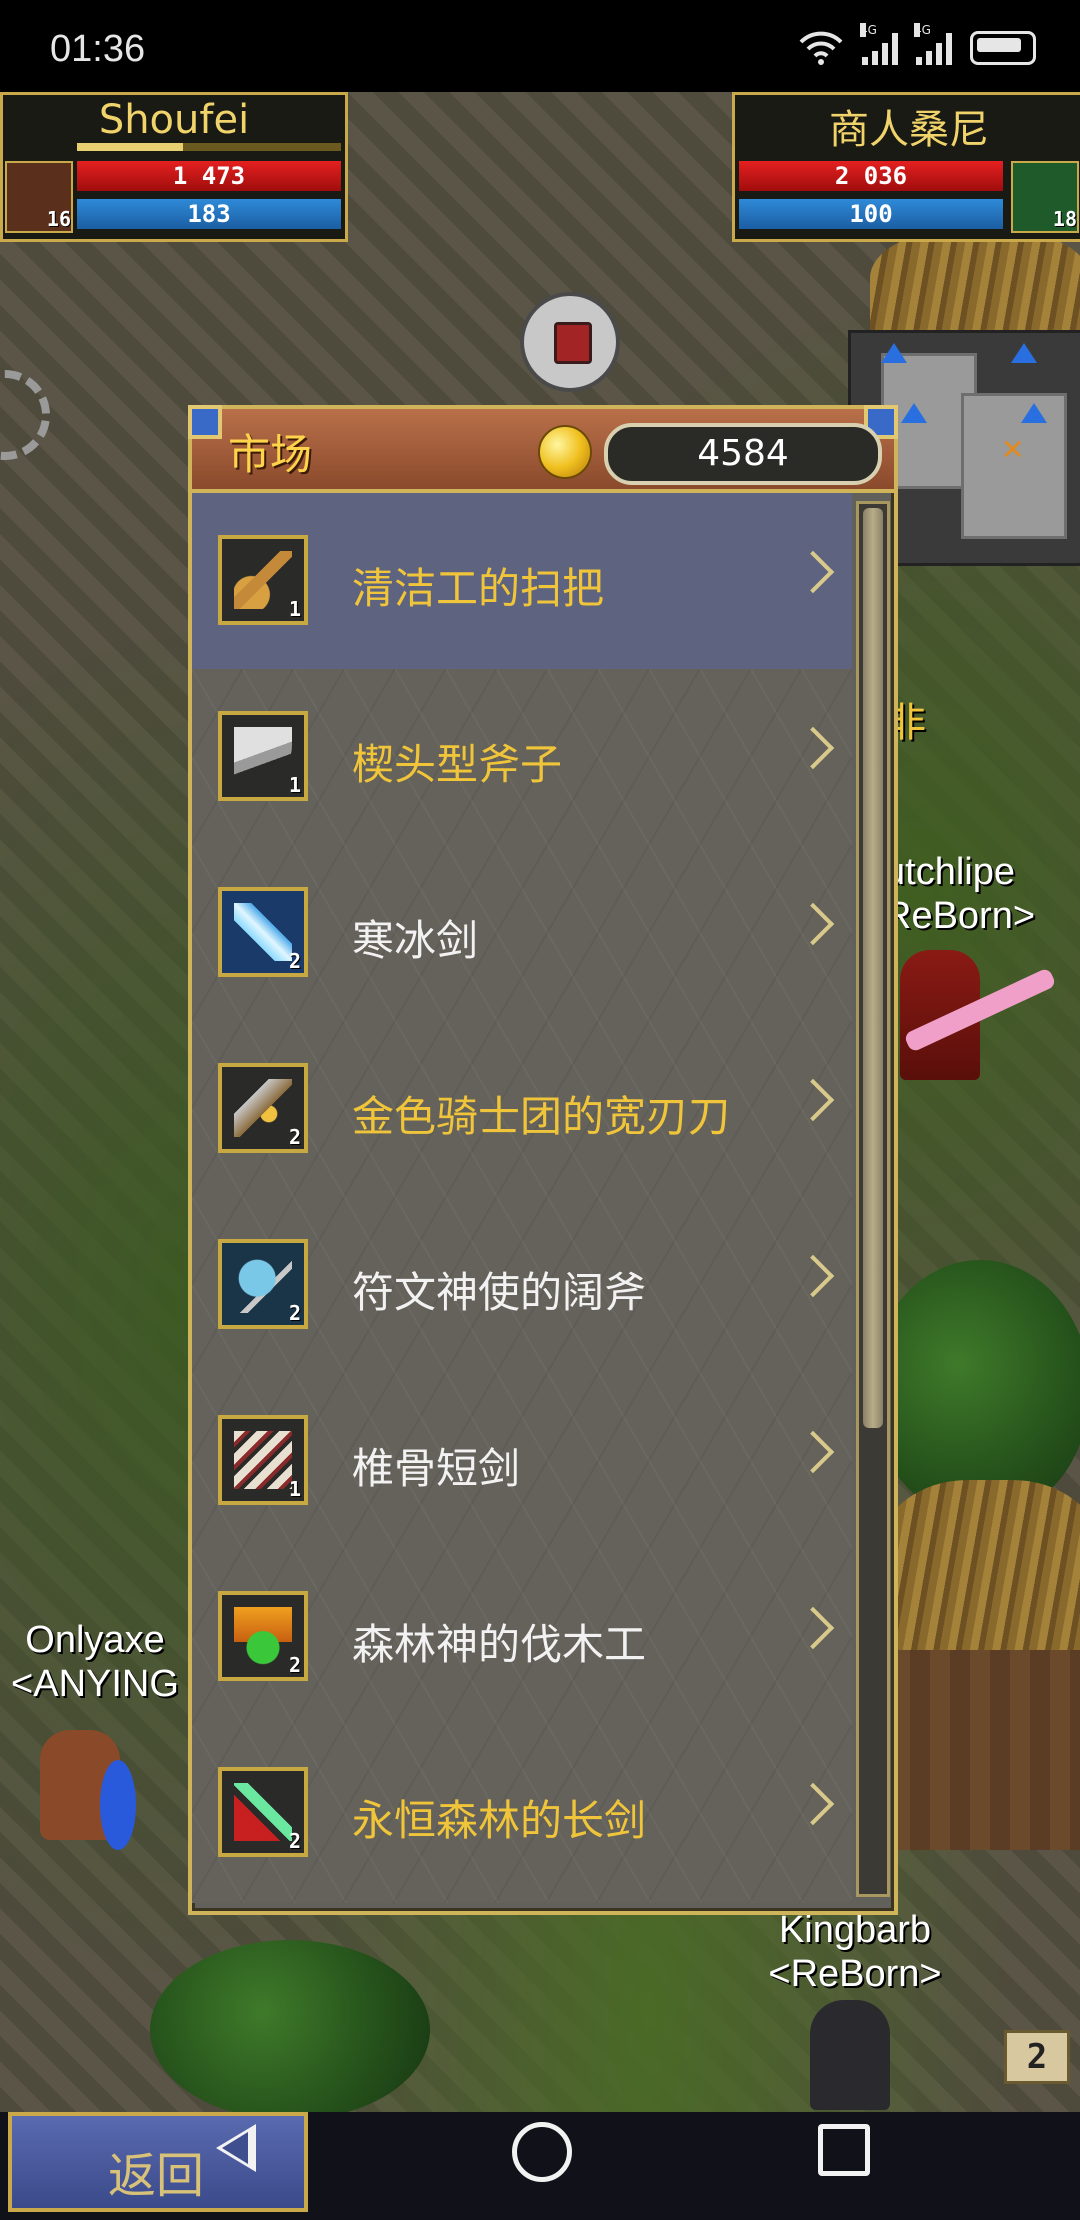  I want to click on dark-knight-sprite, so click(850, 2055).